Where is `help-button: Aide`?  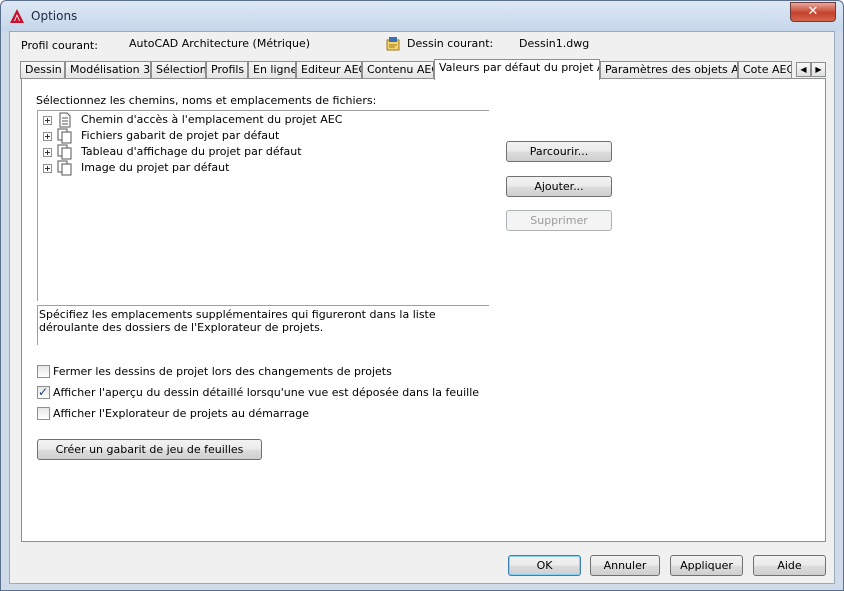
help-button: Aide is located at coordinates (789, 565).